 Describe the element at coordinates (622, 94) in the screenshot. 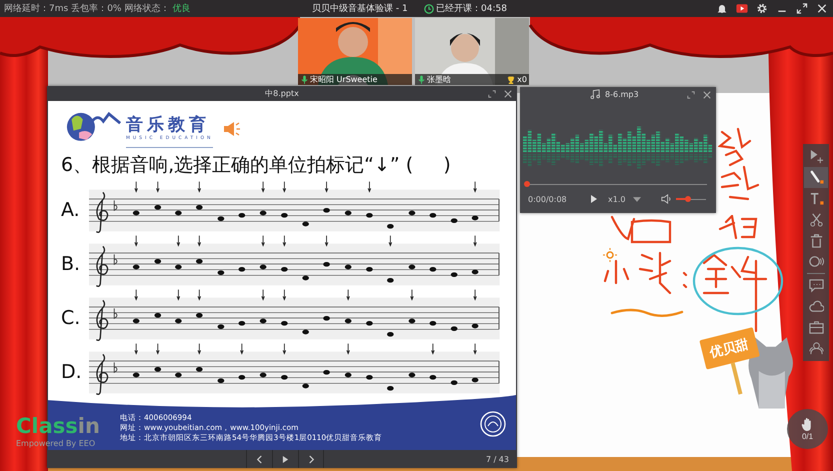

I see `window-title: 8-6.mp3` at that location.